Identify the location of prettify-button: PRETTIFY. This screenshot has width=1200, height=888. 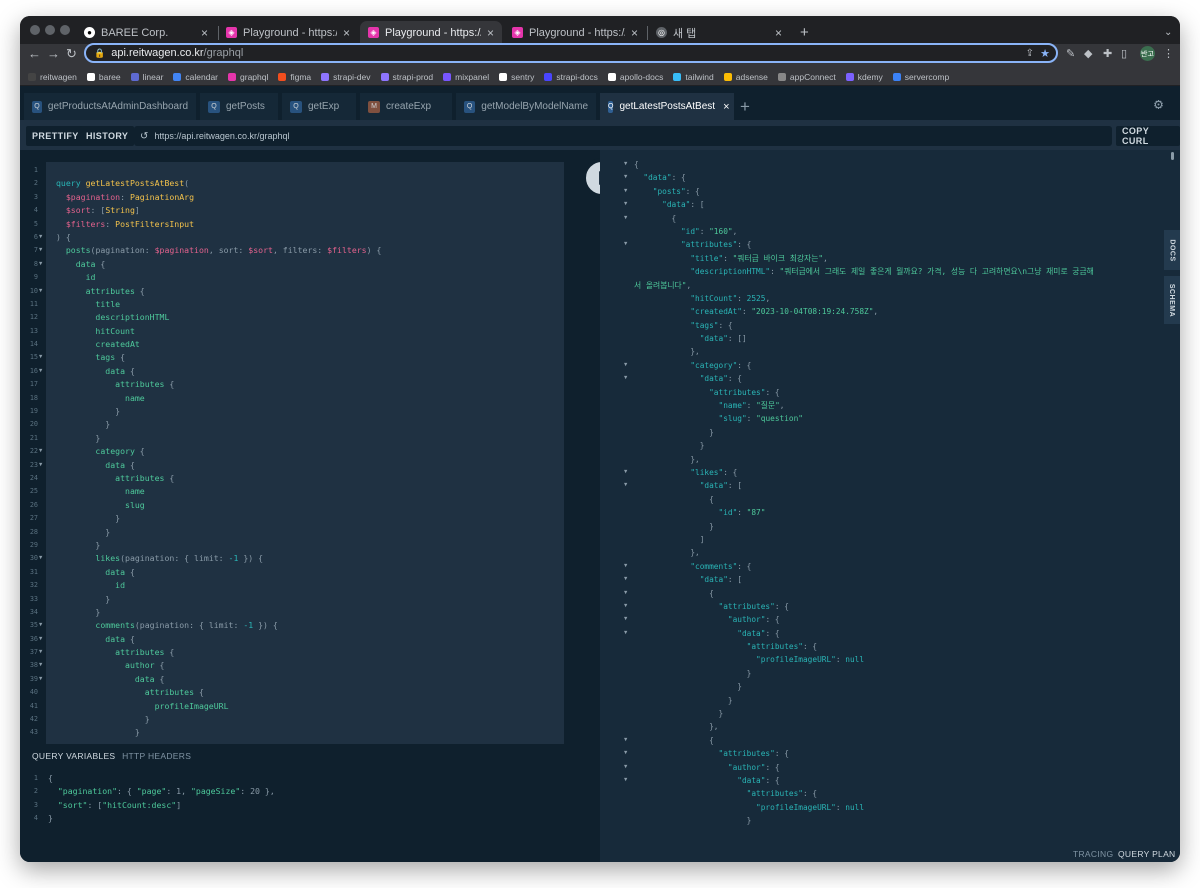
(55, 136).